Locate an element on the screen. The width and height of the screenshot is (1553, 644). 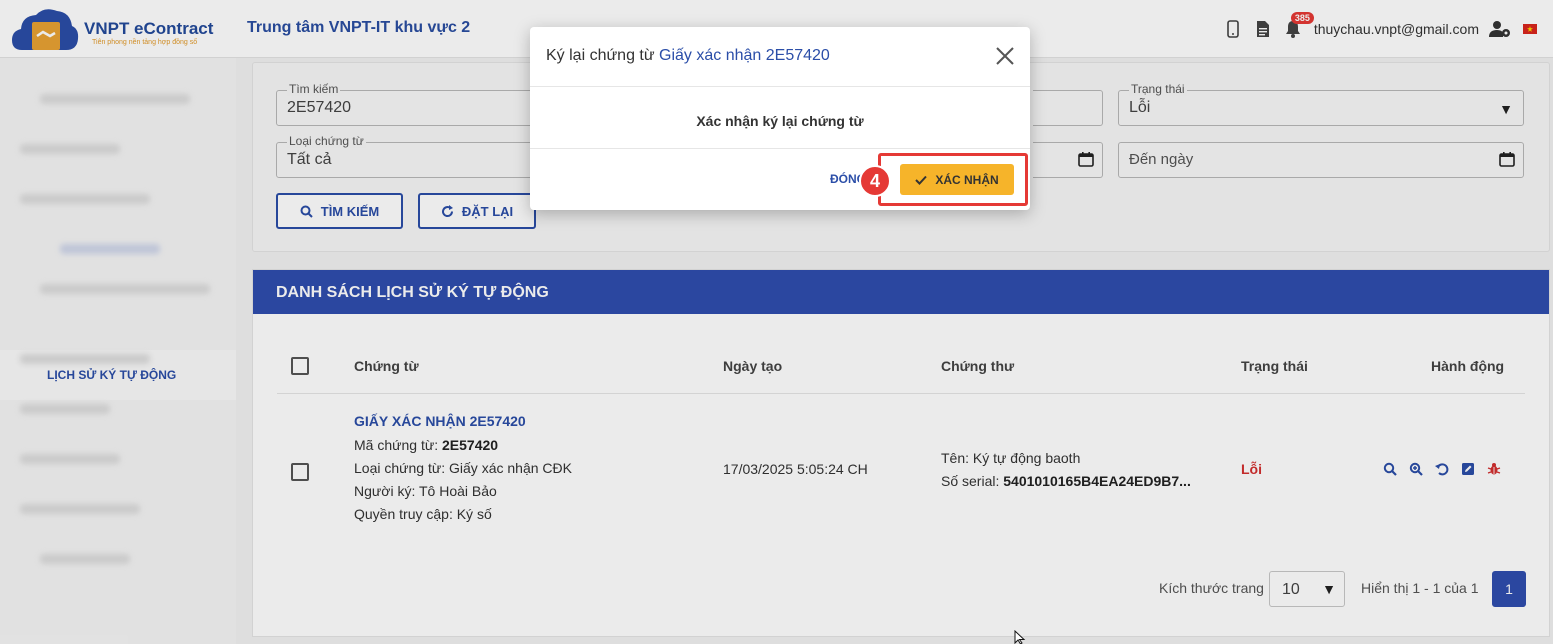
dialog-message: Xác nhận ký lại chứng từ is located at coordinates (780, 121).